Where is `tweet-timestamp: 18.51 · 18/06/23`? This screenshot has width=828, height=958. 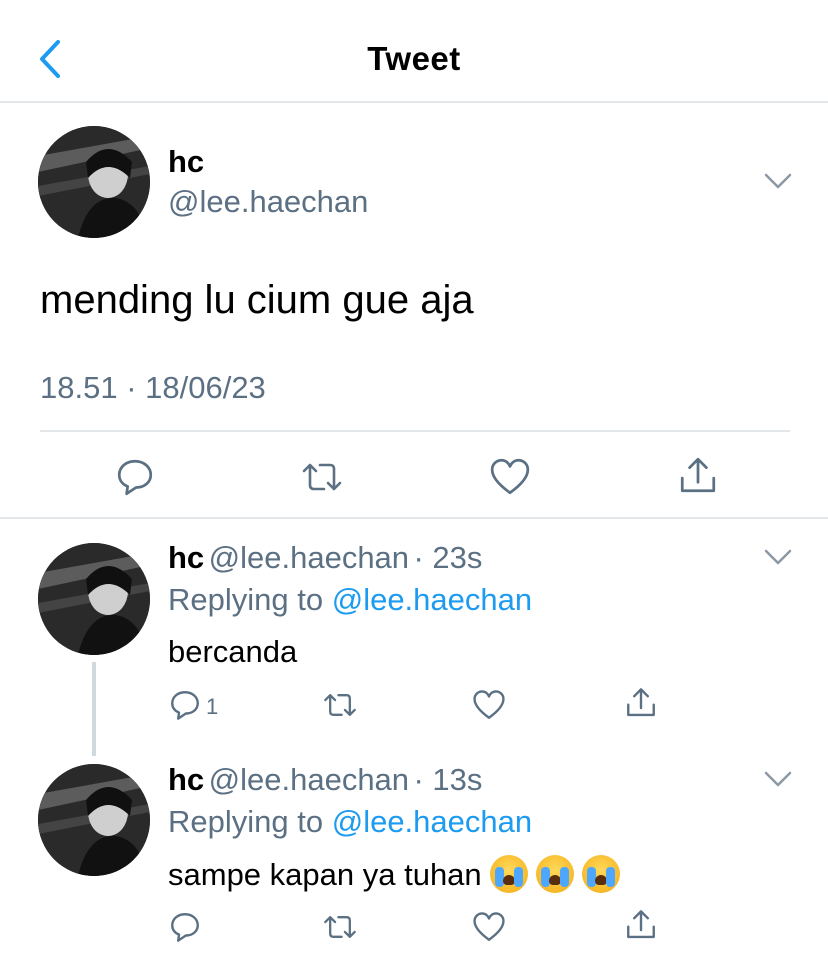
tweet-timestamp: 18.51 · 18/06/23 is located at coordinates (153, 388).